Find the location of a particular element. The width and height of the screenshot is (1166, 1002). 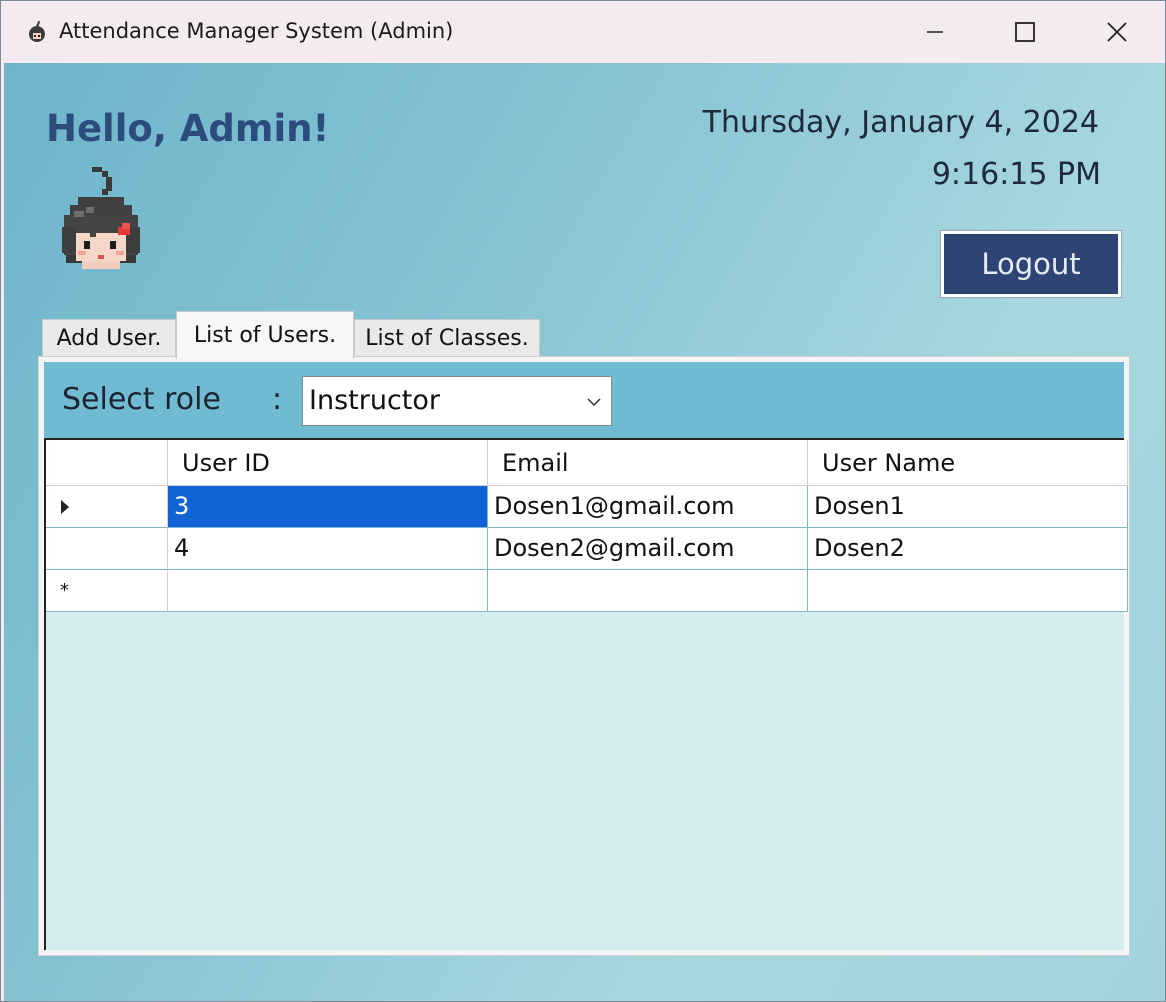

admin-avatar-icon is located at coordinates (101, 218).